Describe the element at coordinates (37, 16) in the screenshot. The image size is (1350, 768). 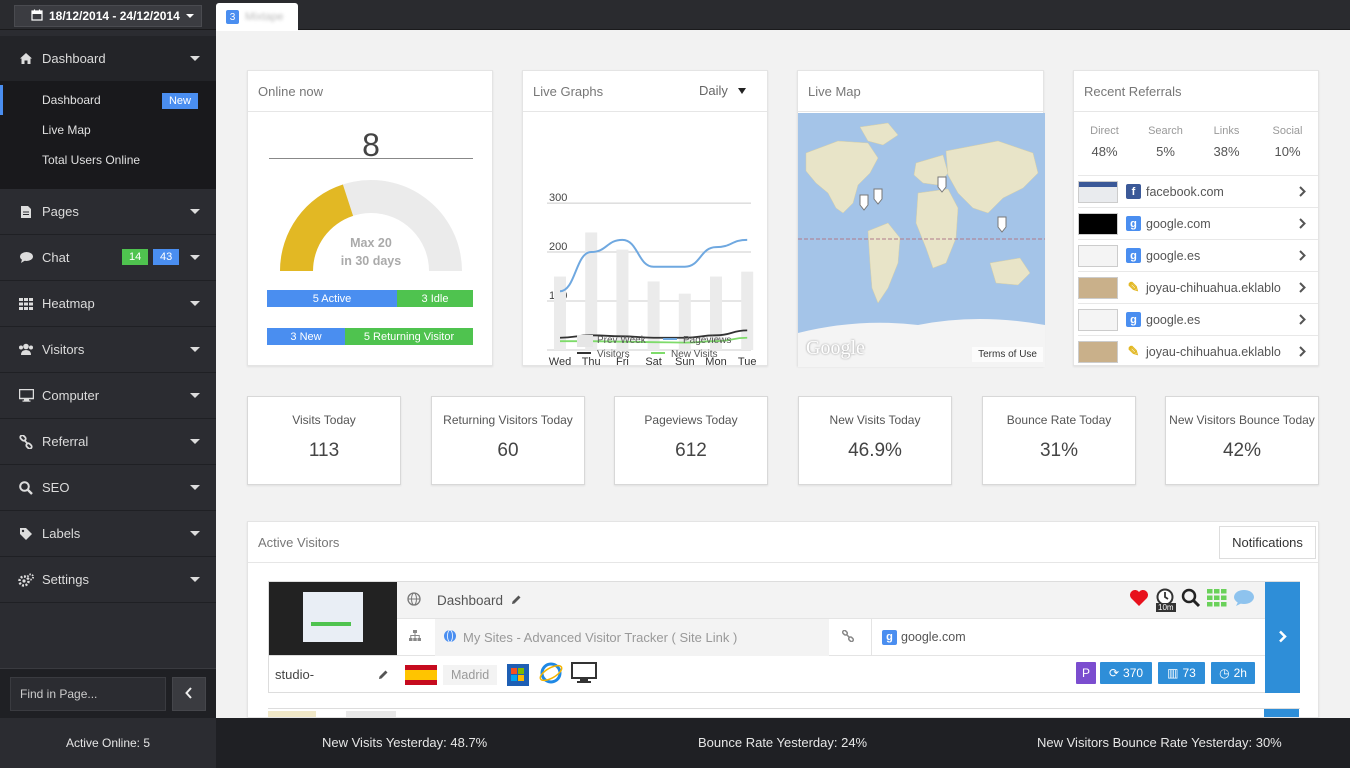
I see `calendar-icon` at that location.